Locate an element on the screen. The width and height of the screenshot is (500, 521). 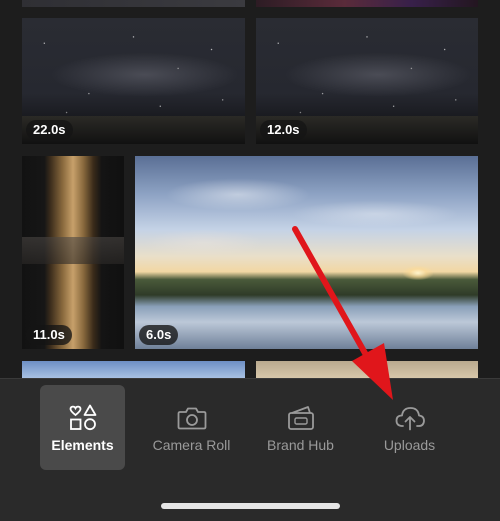
upload-cloud-icon is located at coordinates (410, 419).